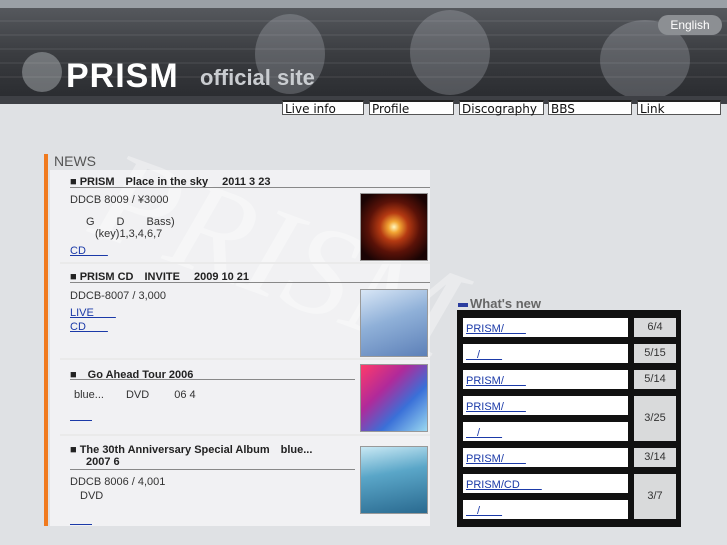  Describe the element at coordinates (129, 234) in the screenshot. I see `news-item-text: (key)1,3,4,6,7` at that location.